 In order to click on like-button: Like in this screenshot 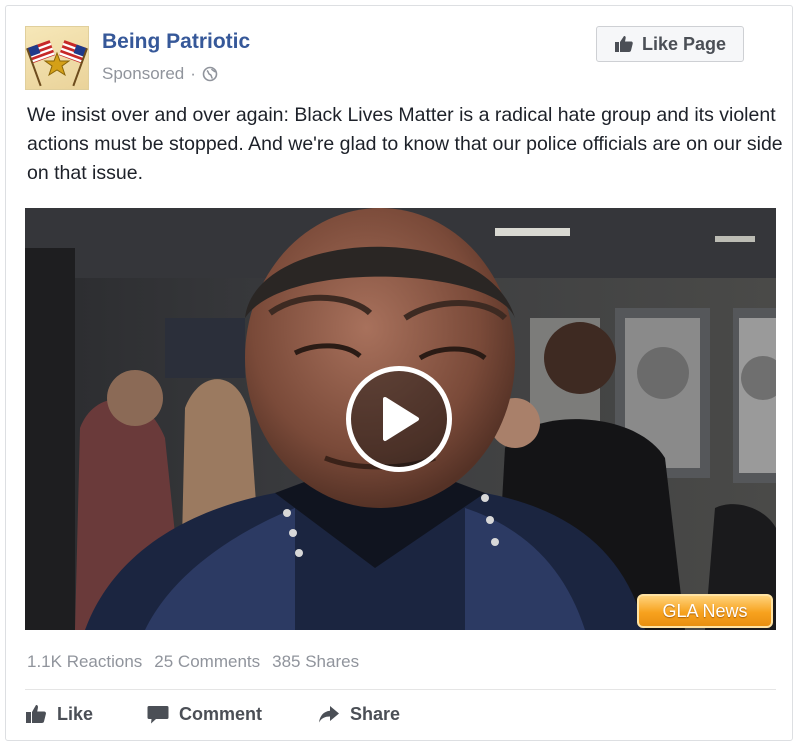, I will do `click(59, 714)`.